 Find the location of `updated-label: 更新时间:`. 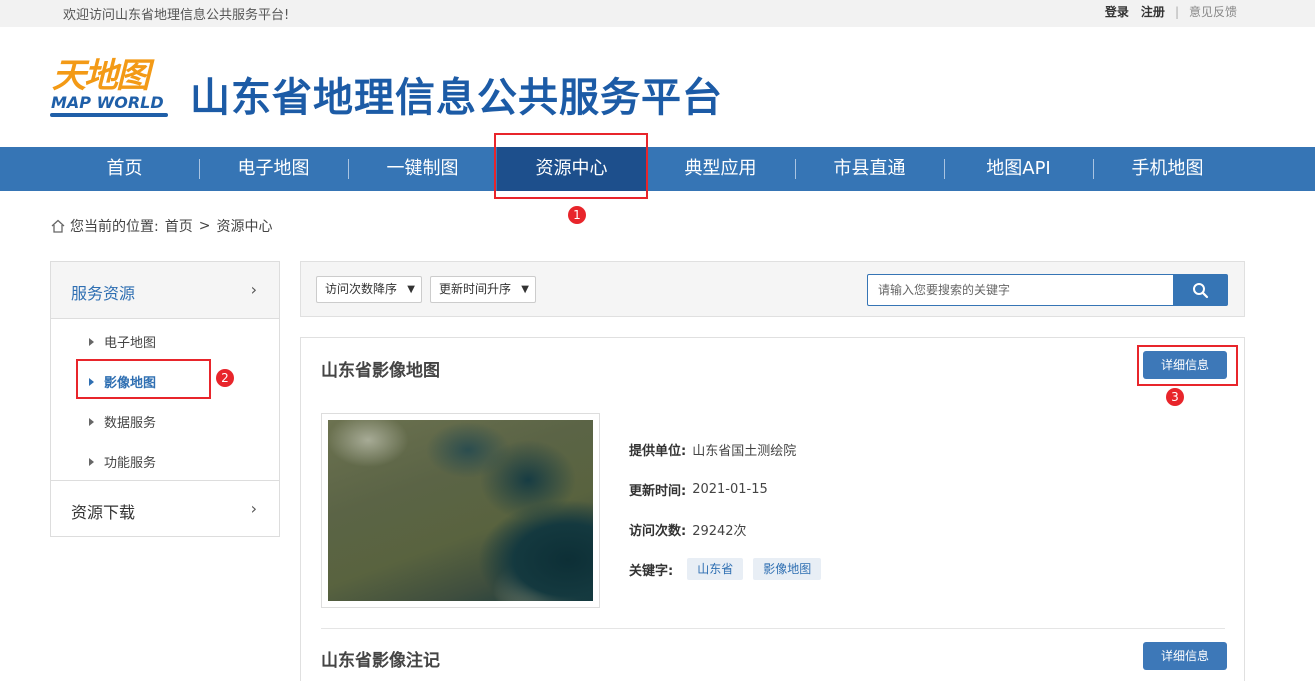

updated-label: 更新时间: is located at coordinates (658, 491).